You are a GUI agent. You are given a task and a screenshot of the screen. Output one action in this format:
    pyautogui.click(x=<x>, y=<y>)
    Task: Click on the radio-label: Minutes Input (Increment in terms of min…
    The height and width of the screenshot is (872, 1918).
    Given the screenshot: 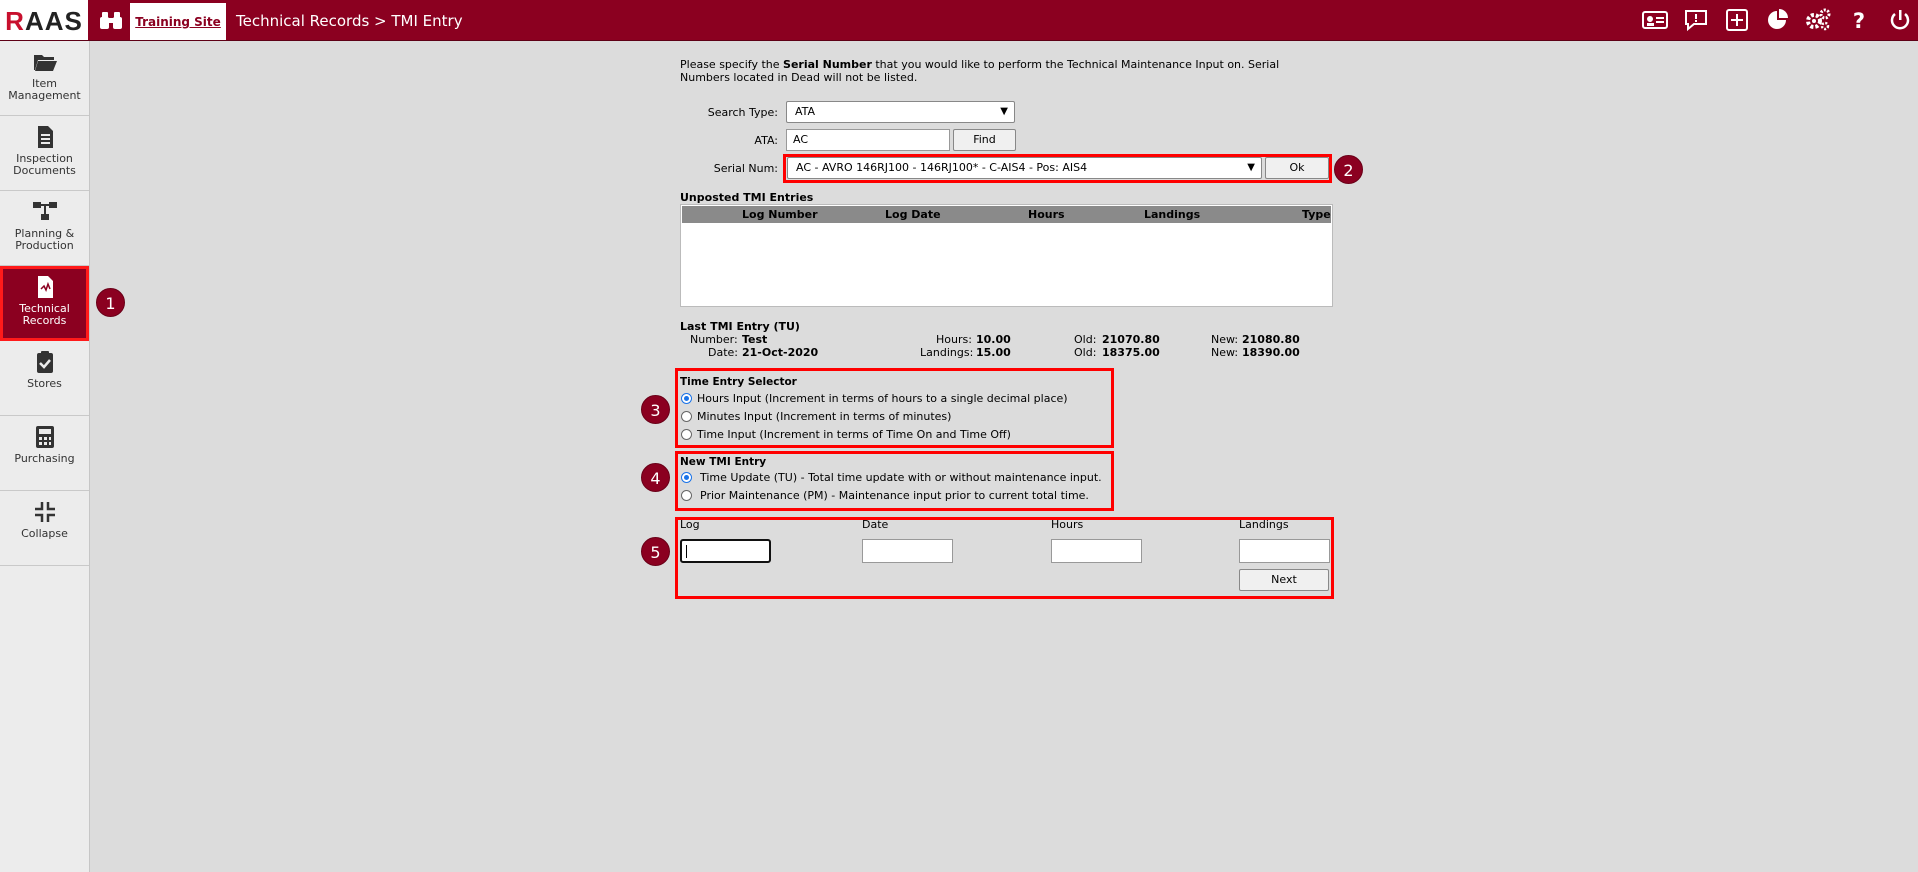 What is the action you would take?
    pyautogui.click(x=824, y=416)
    